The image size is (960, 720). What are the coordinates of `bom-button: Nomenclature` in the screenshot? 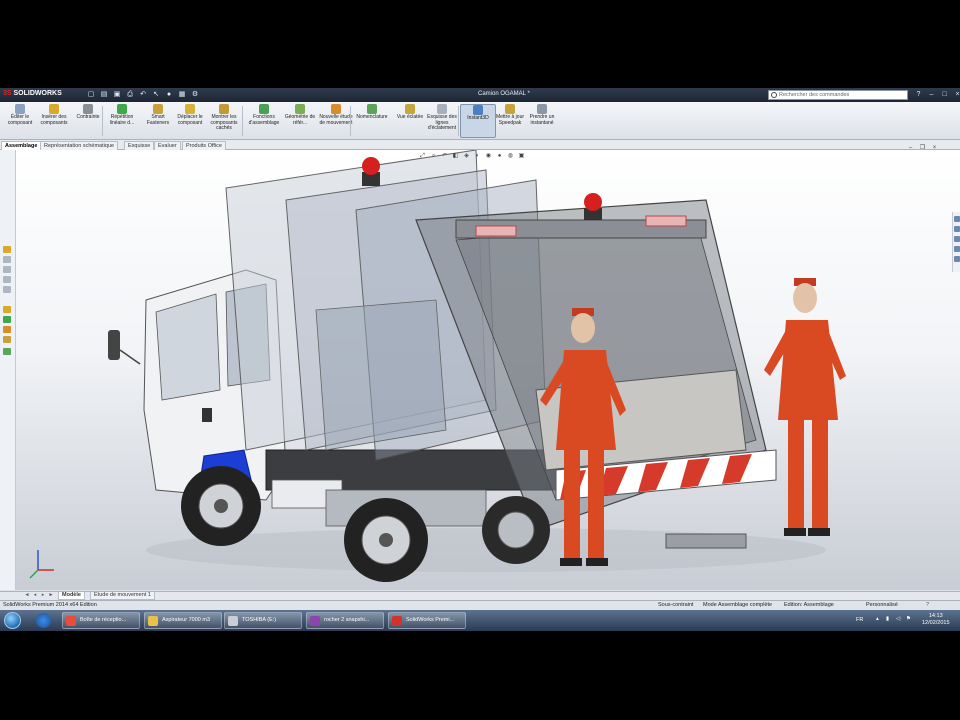 It's located at (372, 121).